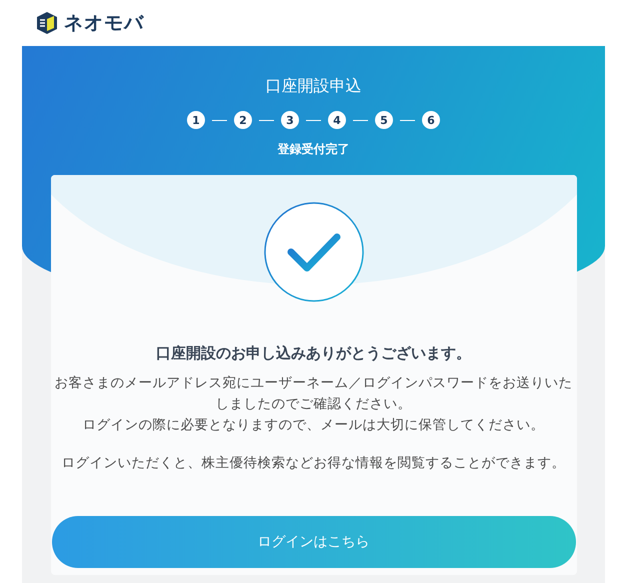 The height and width of the screenshot is (583, 627). Describe the element at coordinates (47, 23) in the screenshot. I see `logo-icon` at that location.